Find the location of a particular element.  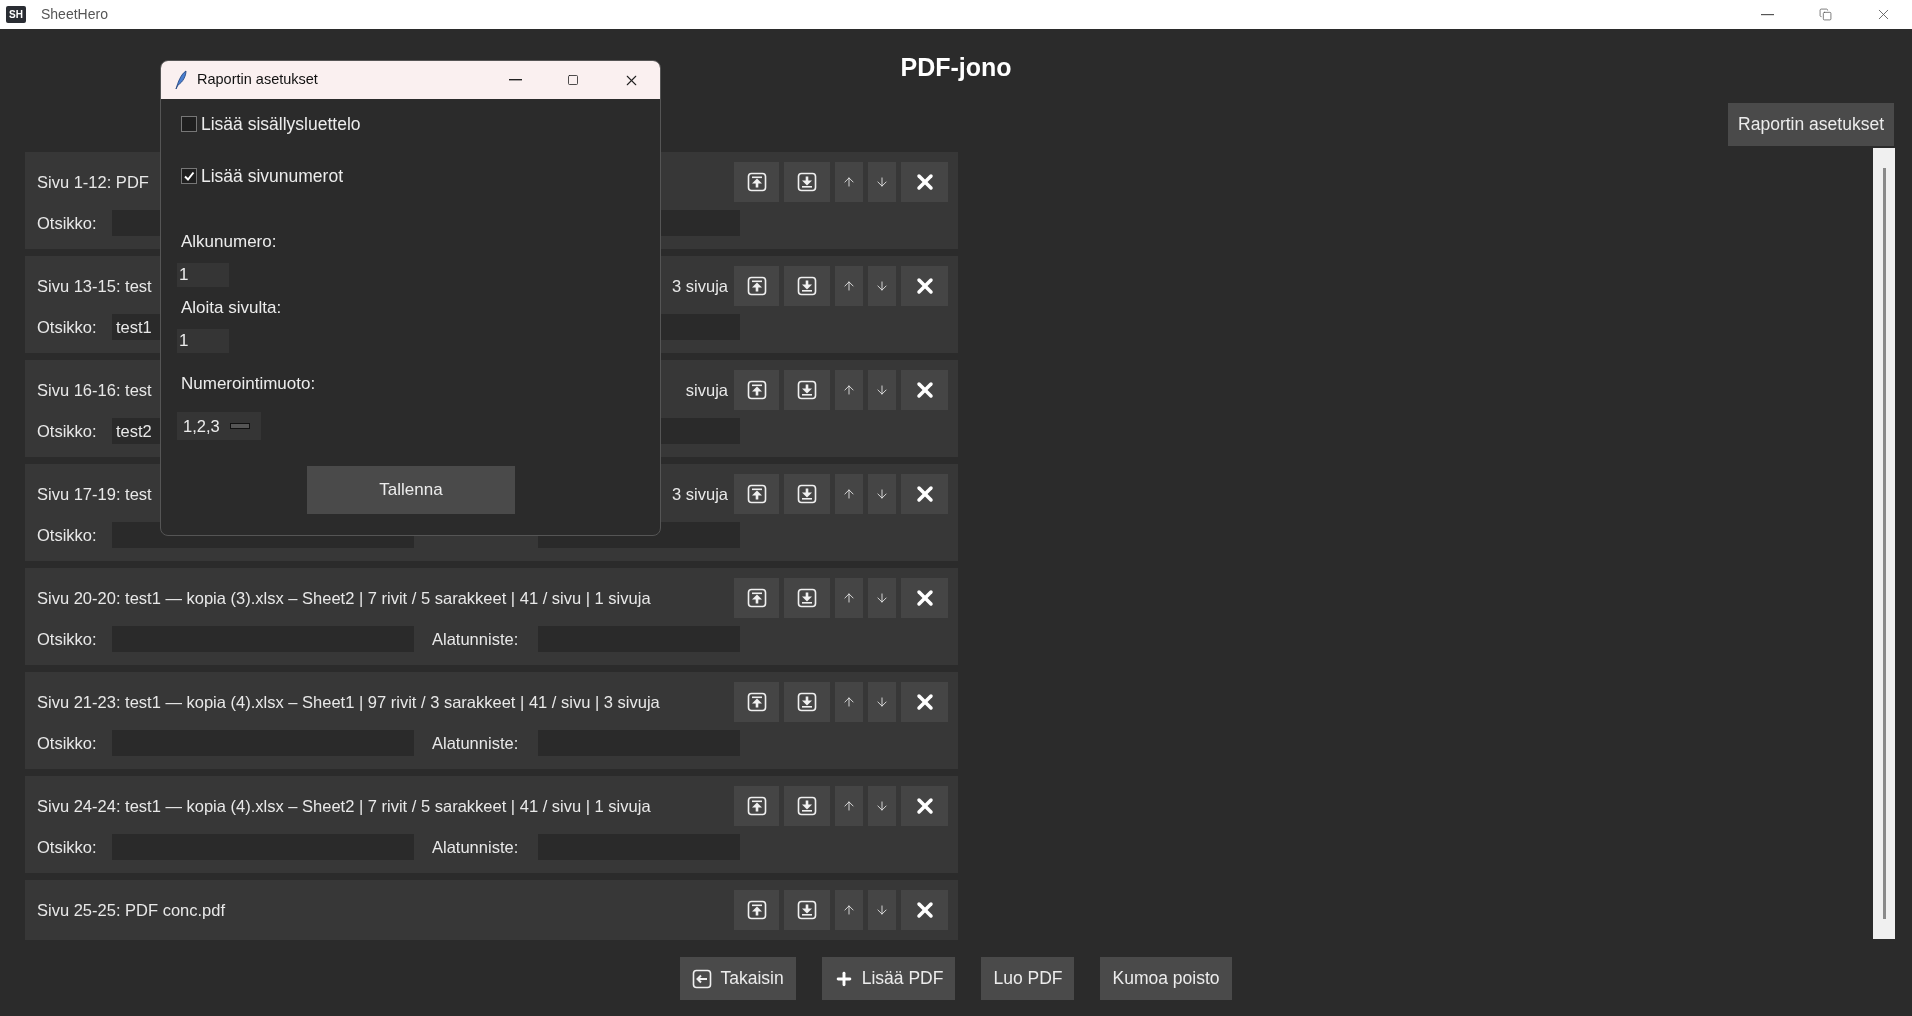

item-title: sivuja is located at coordinates (706, 390).